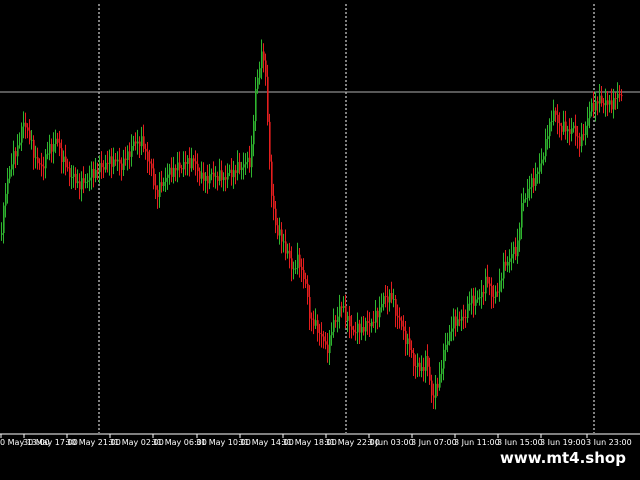 The image size is (640, 480). Describe the element at coordinates (434, 442) in the screenshot. I see `time-axis-label: 3 Jun 07:00` at that location.